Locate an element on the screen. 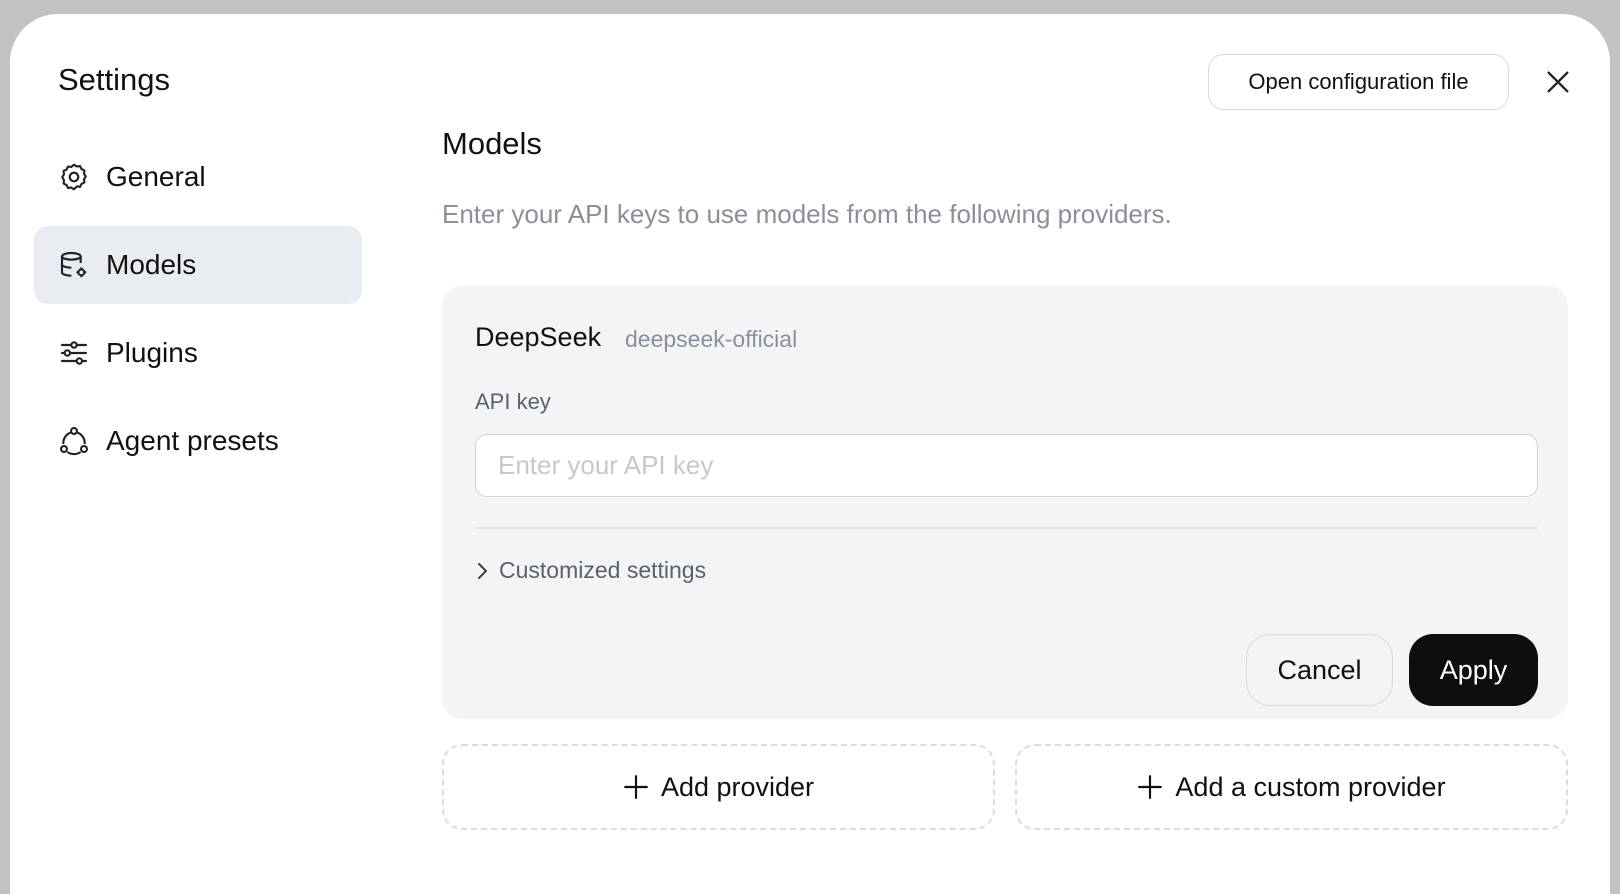 Image resolution: width=1620 pixels, height=894 pixels. add-custom-provider-button: Add a custom provider is located at coordinates (1291, 787).